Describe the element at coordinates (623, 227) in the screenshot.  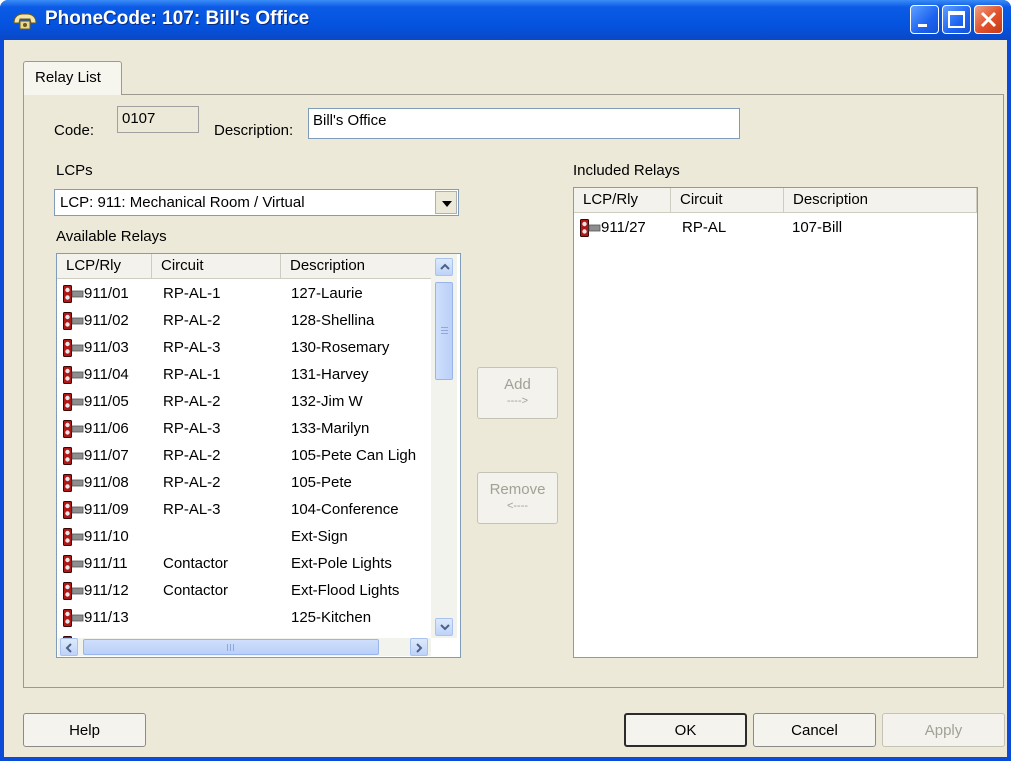
I see `relay-cell: 911/27` at that location.